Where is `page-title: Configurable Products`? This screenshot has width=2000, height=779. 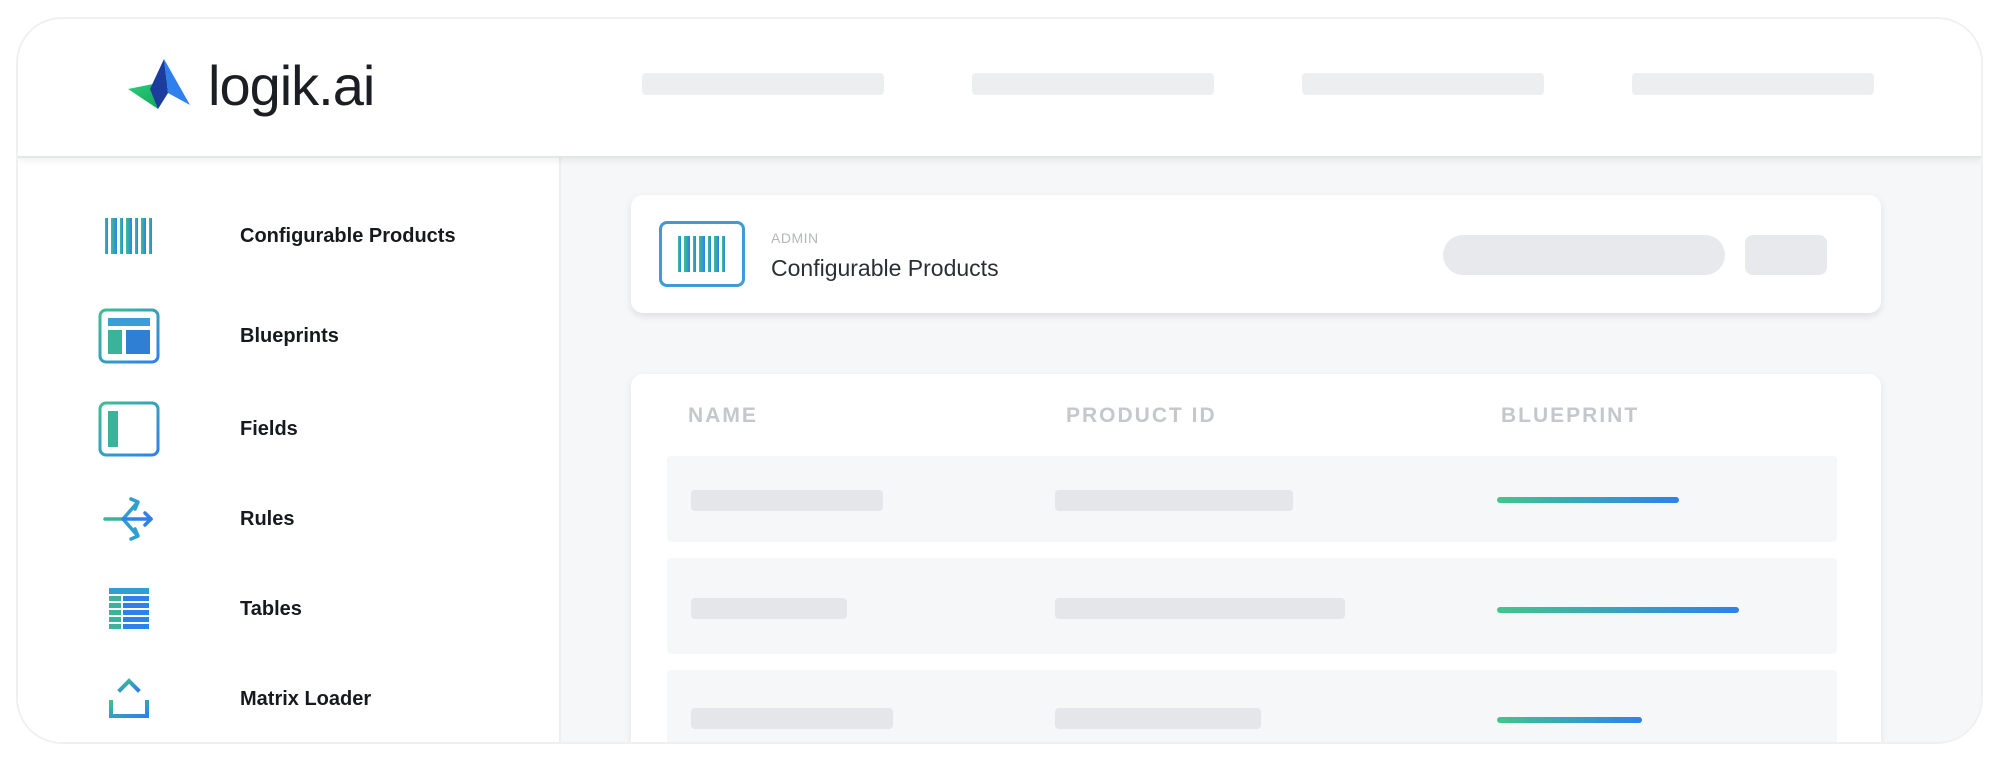 page-title: Configurable Products is located at coordinates (885, 268).